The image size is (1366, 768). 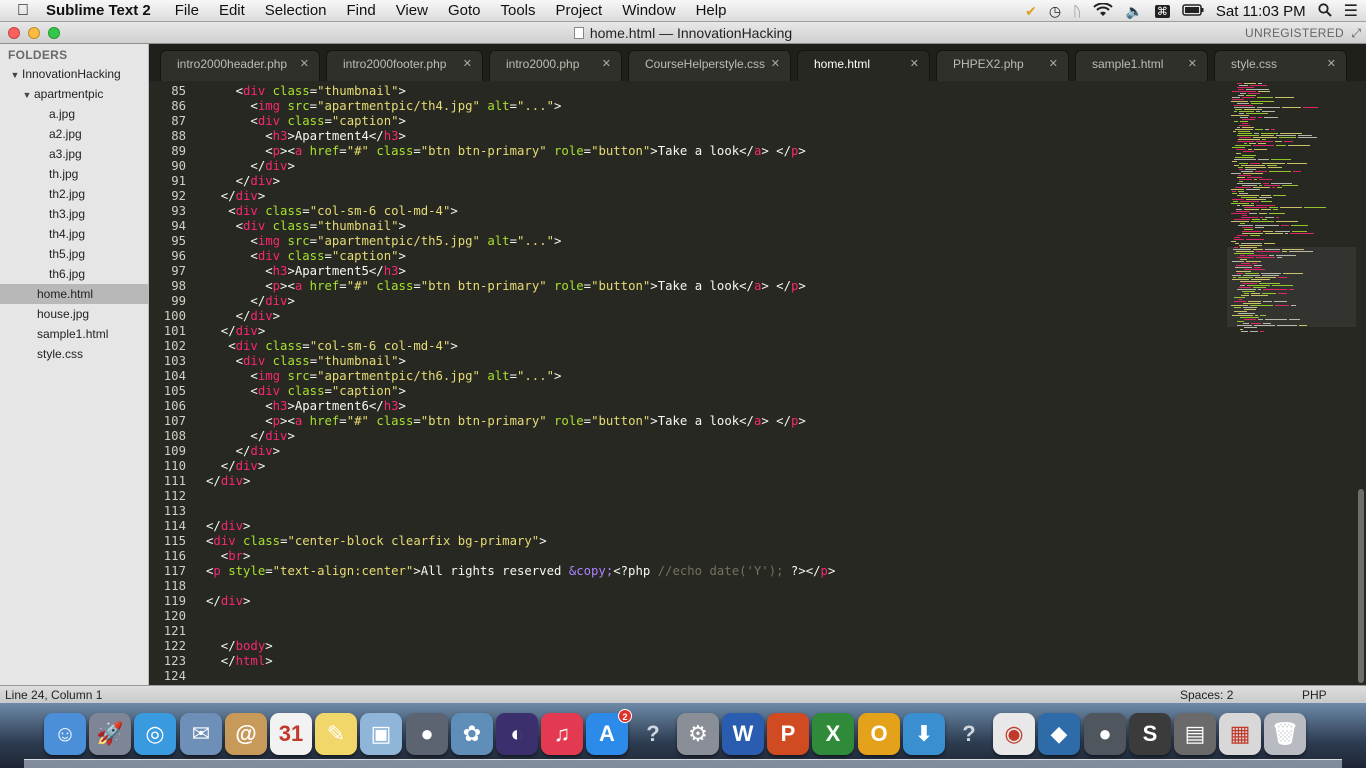 I want to click on menubar-clock: Sat 11:03 PM, so click(x=1261, y=11).